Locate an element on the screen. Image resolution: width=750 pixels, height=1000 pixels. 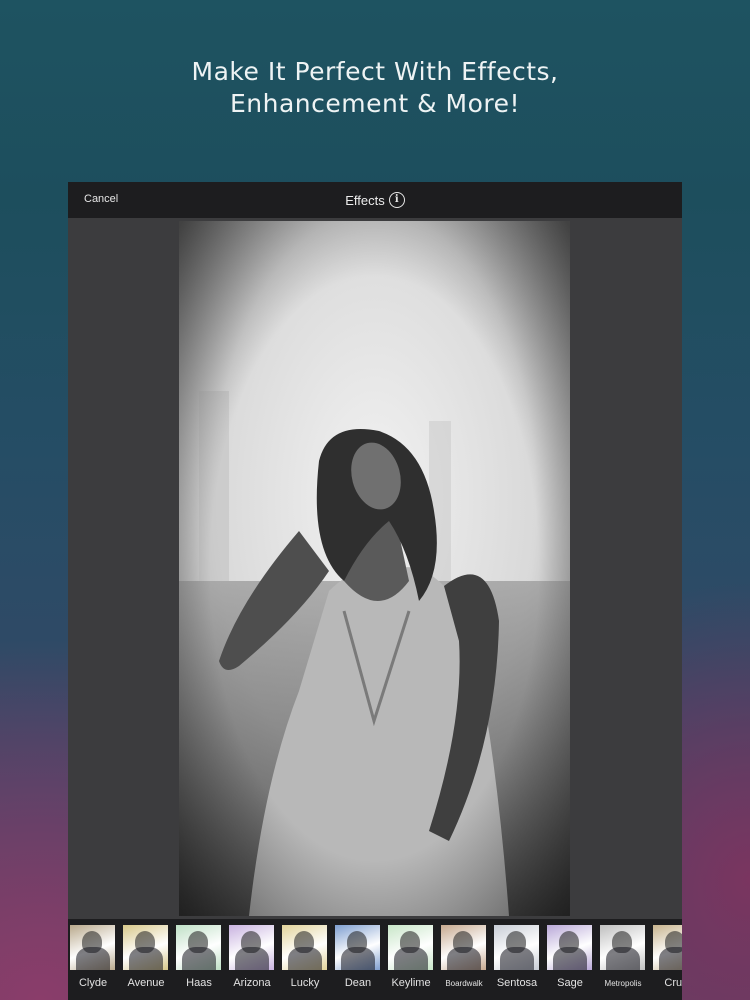
filter-avenue: Avenue is located at coordinates (145, 957).